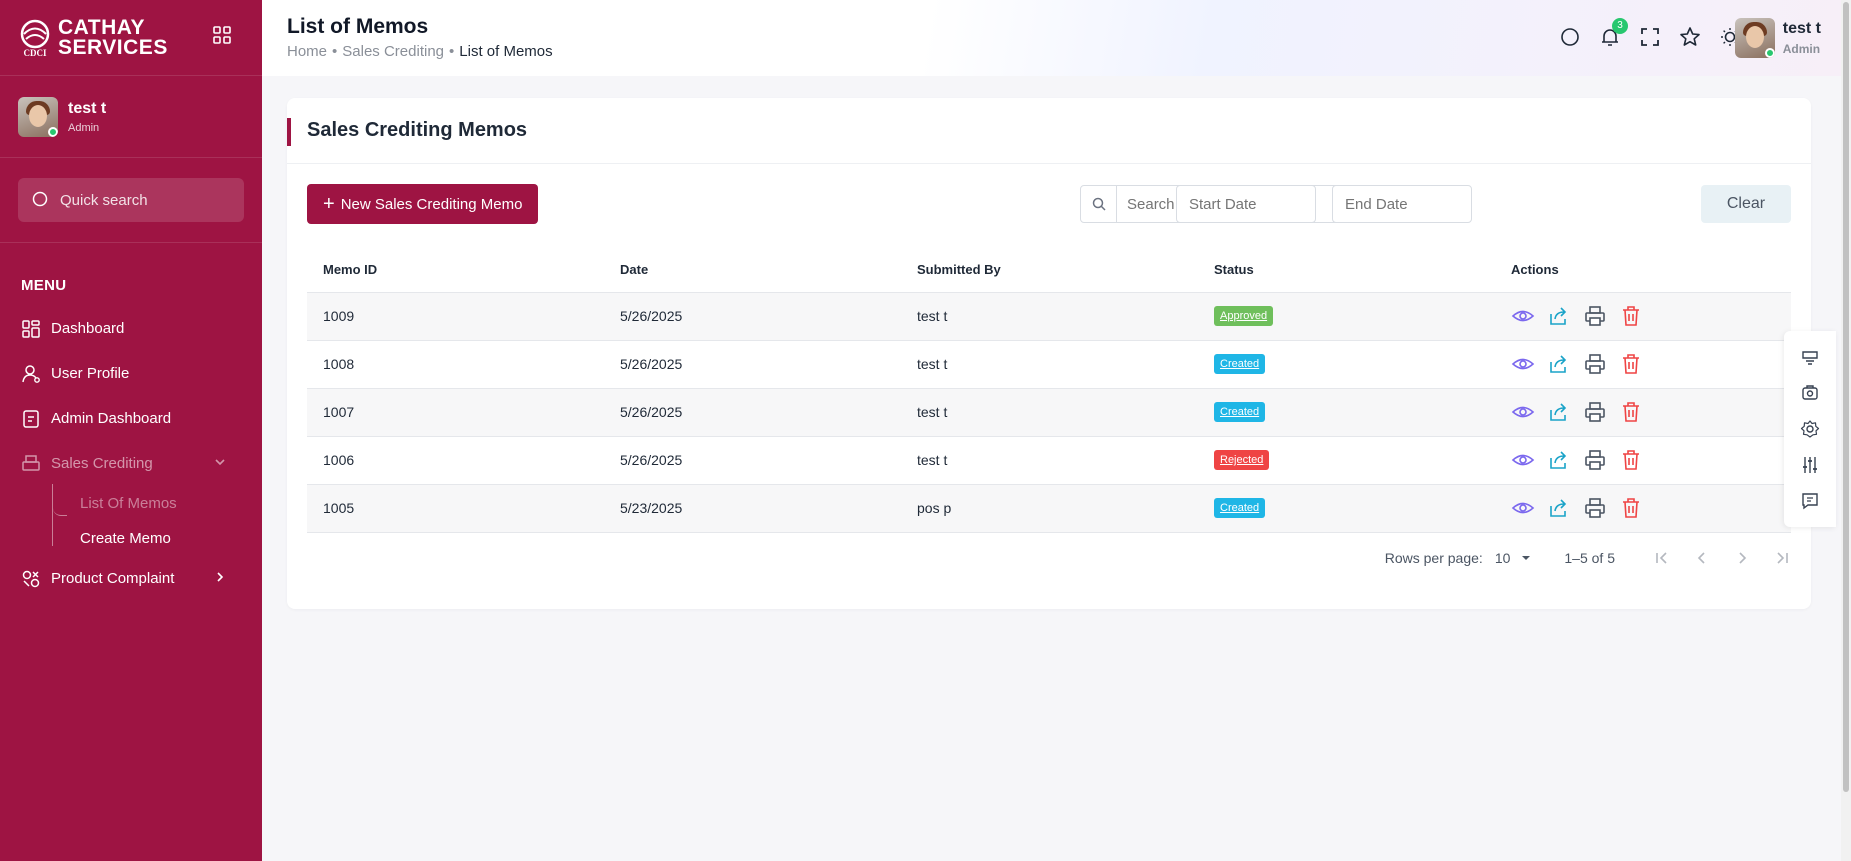 Image resolution: width=1851 pixels, height=861 pixels. I want to click on cell-submitted-by: test t, so click(1049, 364).